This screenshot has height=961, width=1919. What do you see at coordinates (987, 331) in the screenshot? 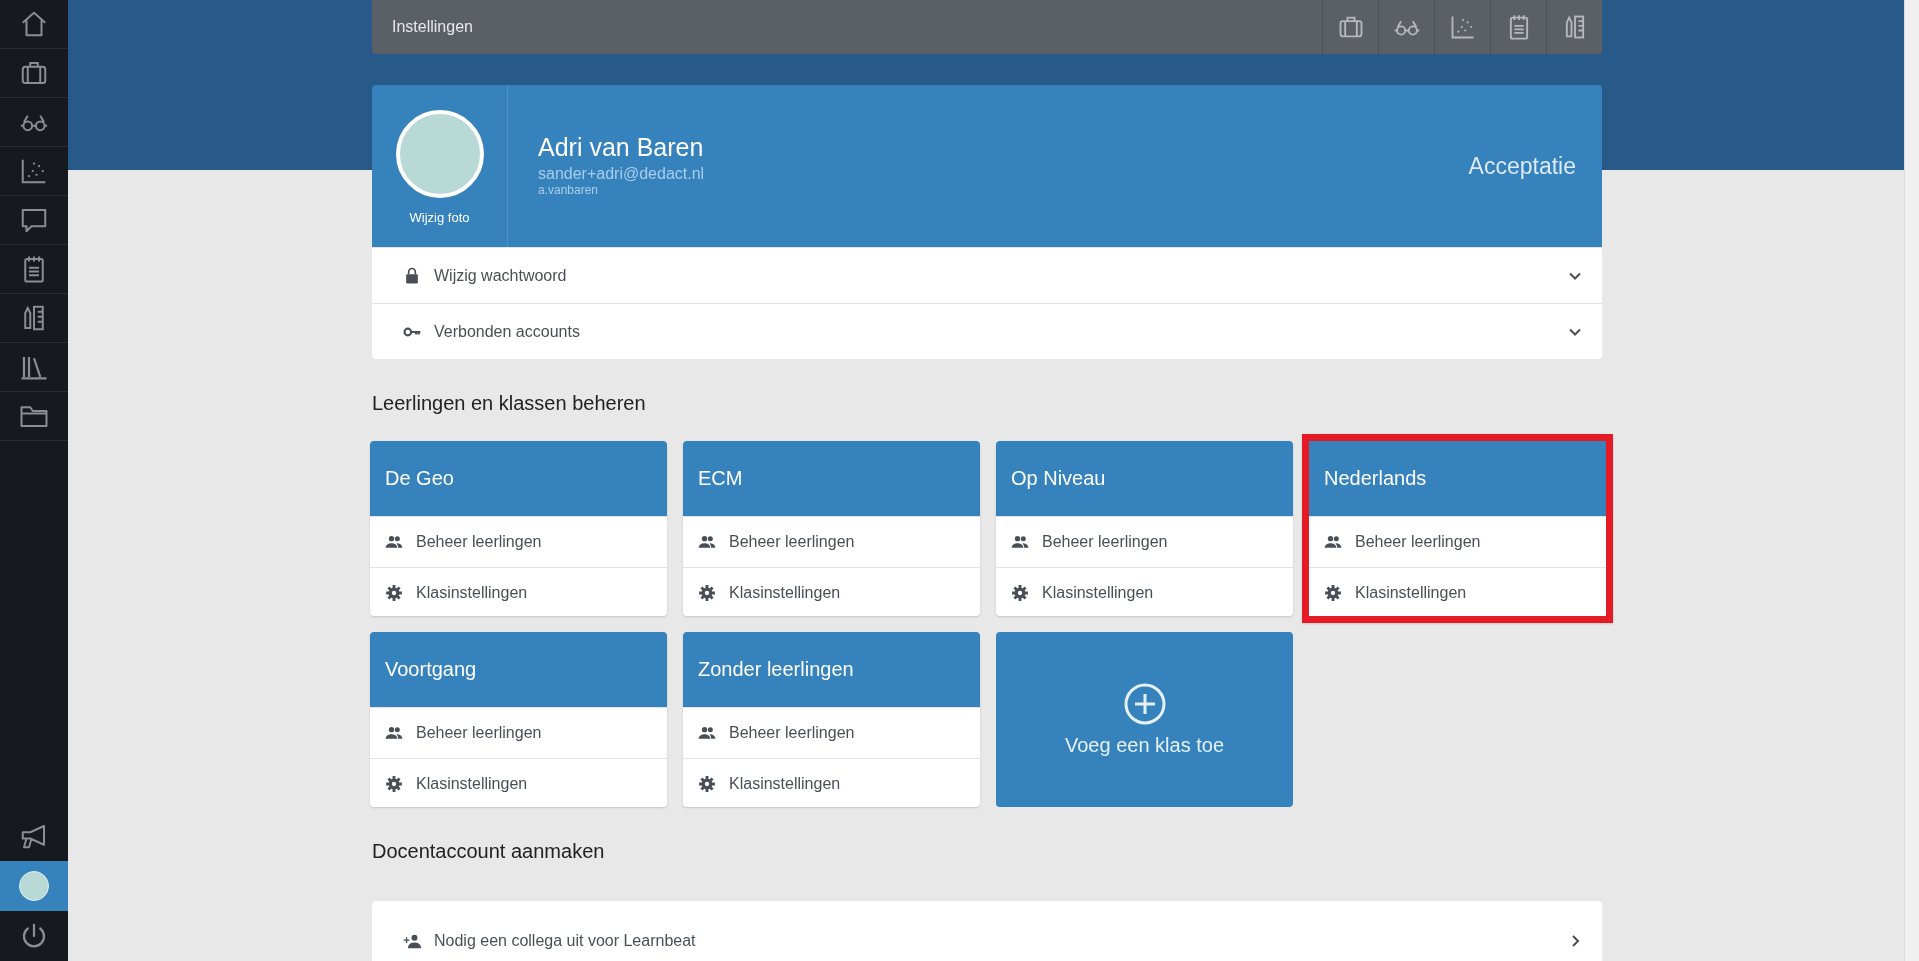
I see `settings-row: Verbonden accounts` at bounding box center [987, 331].